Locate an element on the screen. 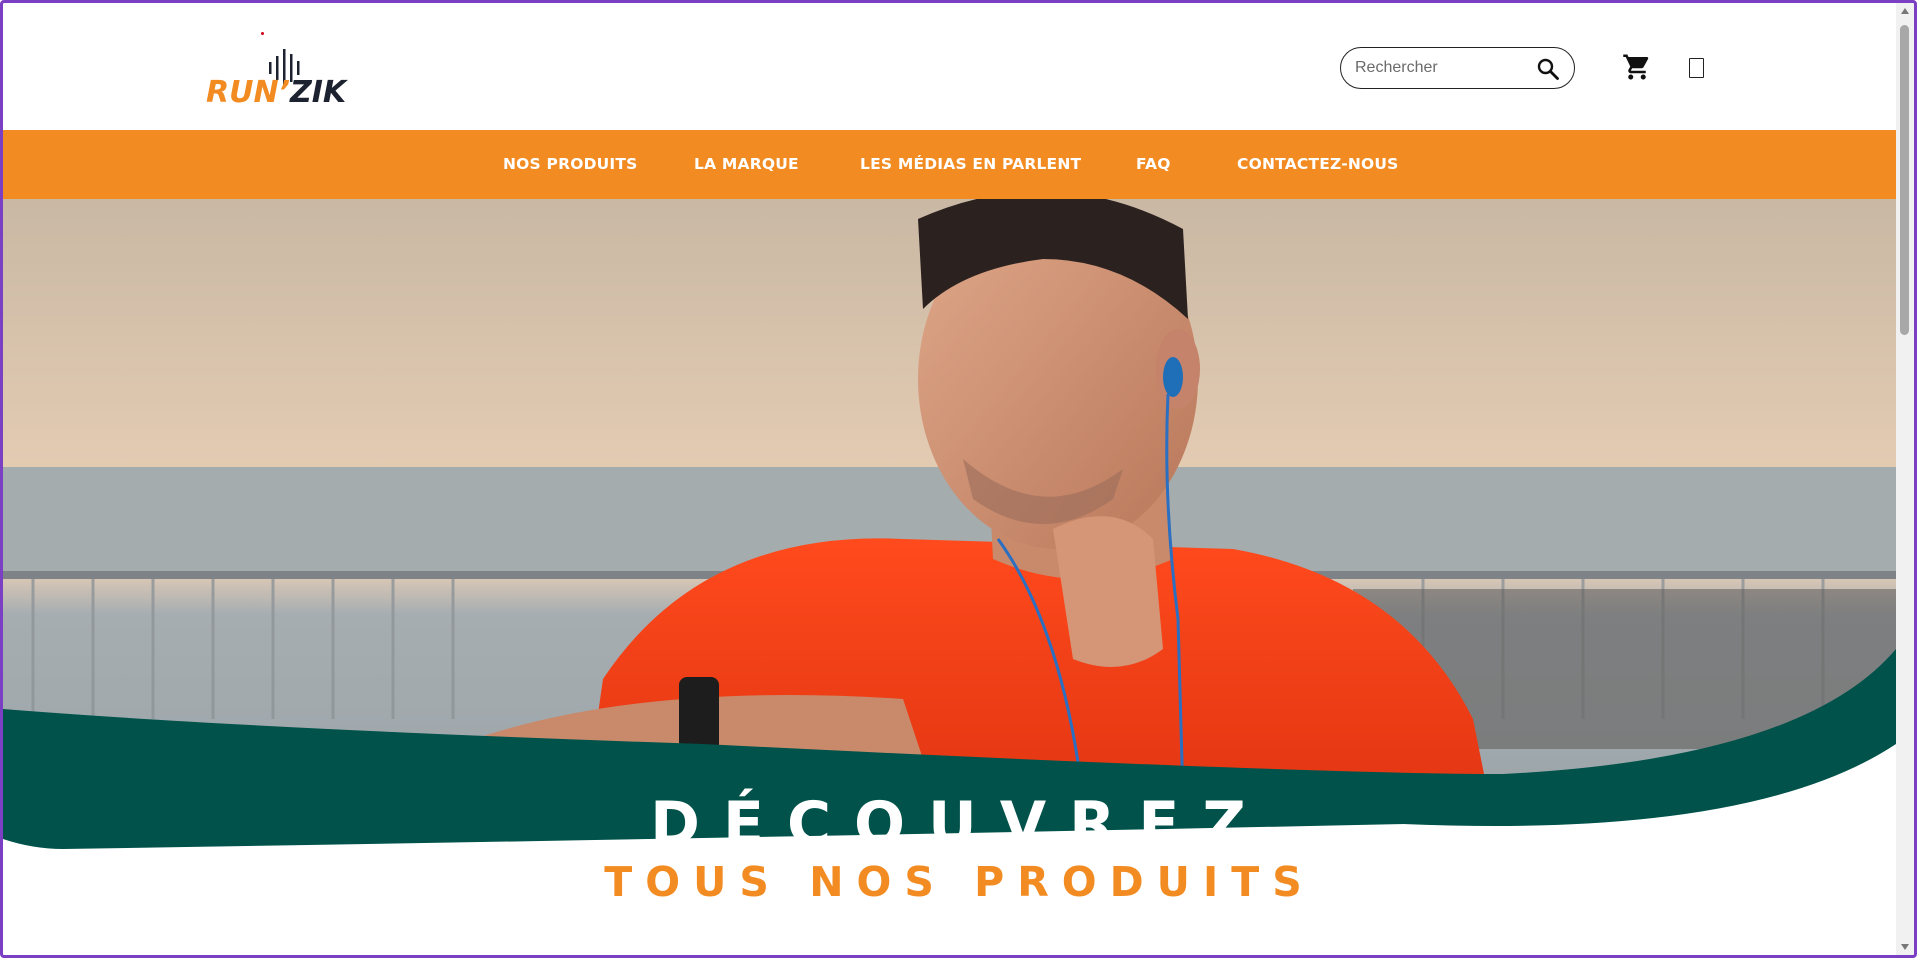 This screenshot has height=958, width=1917. page-scrollbar is located at coordinates (1905, 479).